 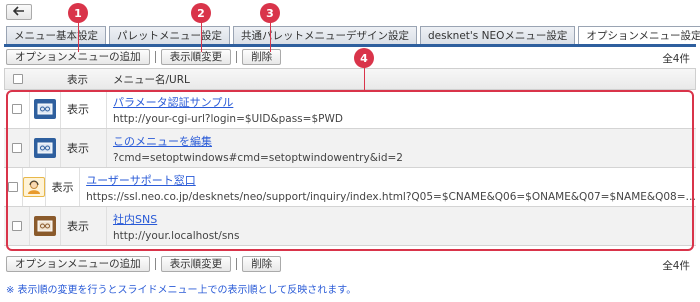 I want to click on menu-url: http://your-cgi-url?login=$UID&pass=$PWD, so click(x=228, y=118).